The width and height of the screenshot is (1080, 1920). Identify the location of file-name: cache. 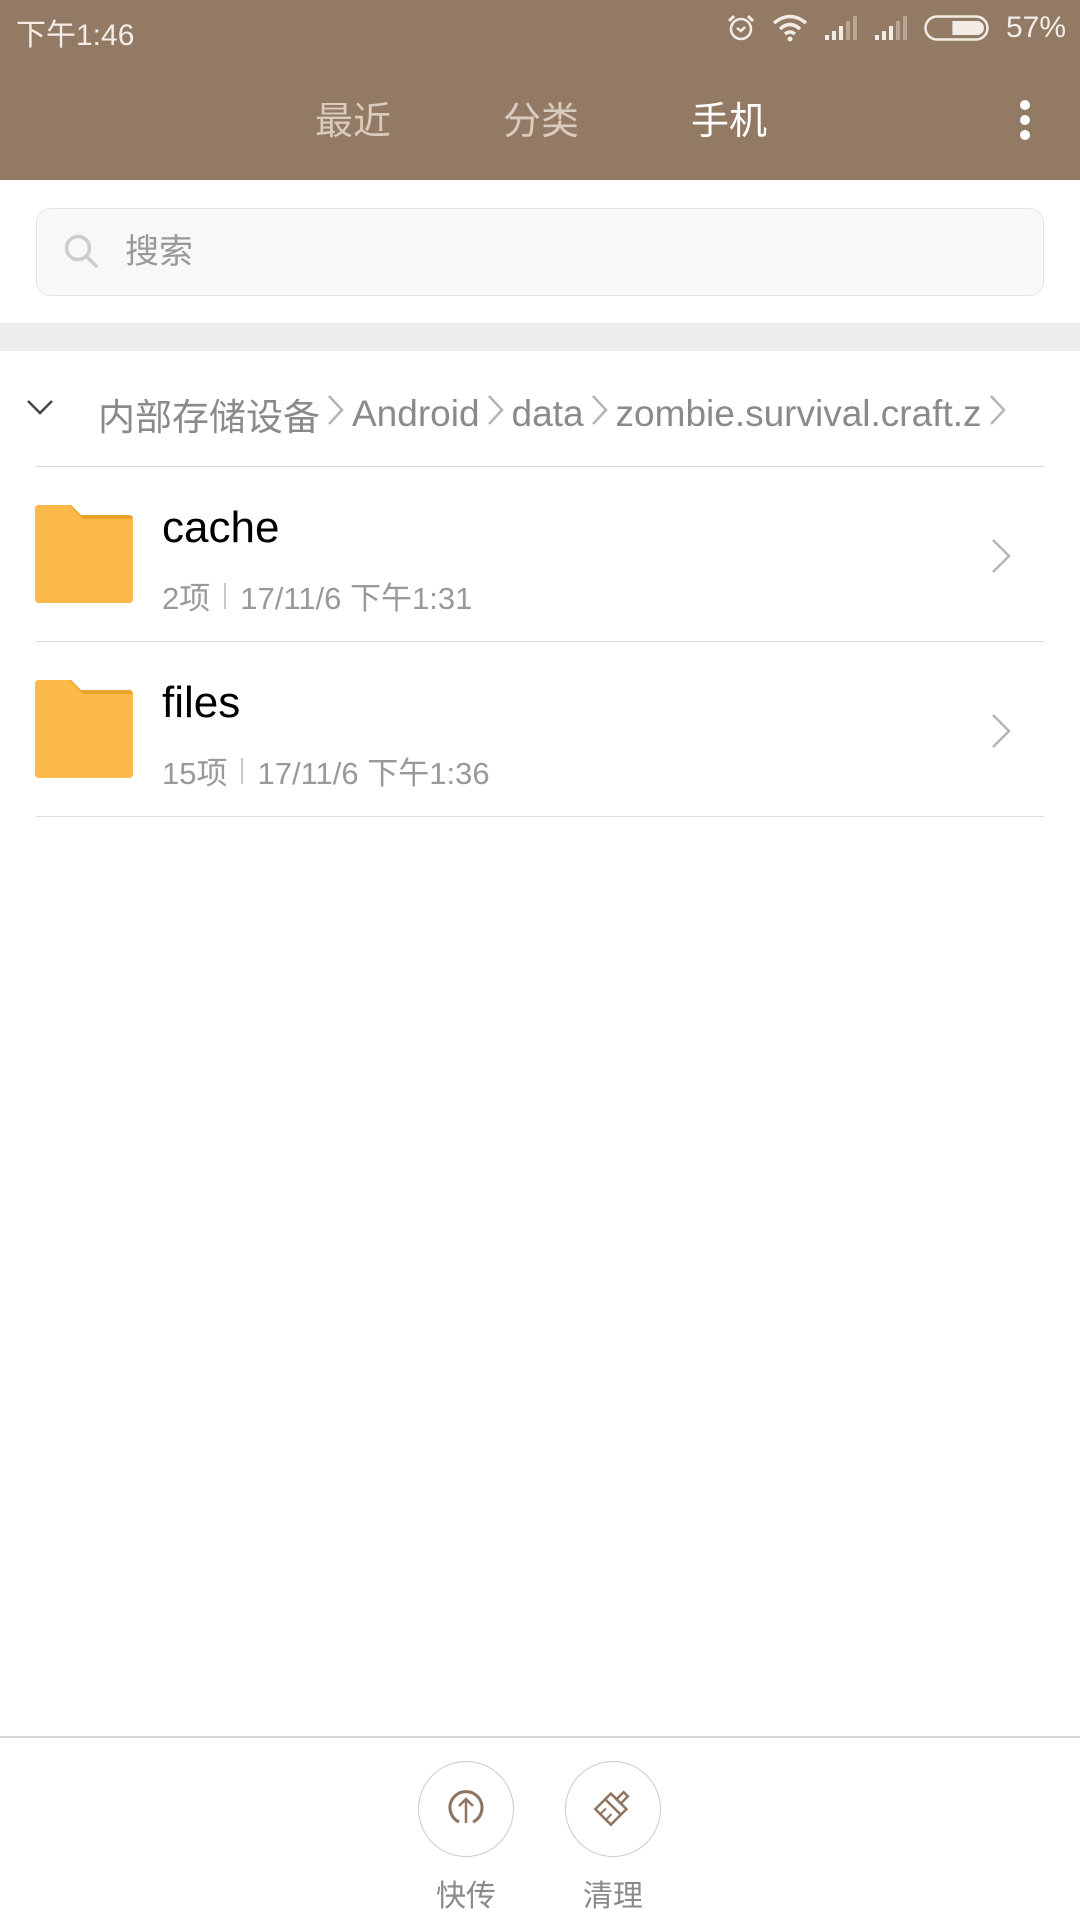
(221, 527).